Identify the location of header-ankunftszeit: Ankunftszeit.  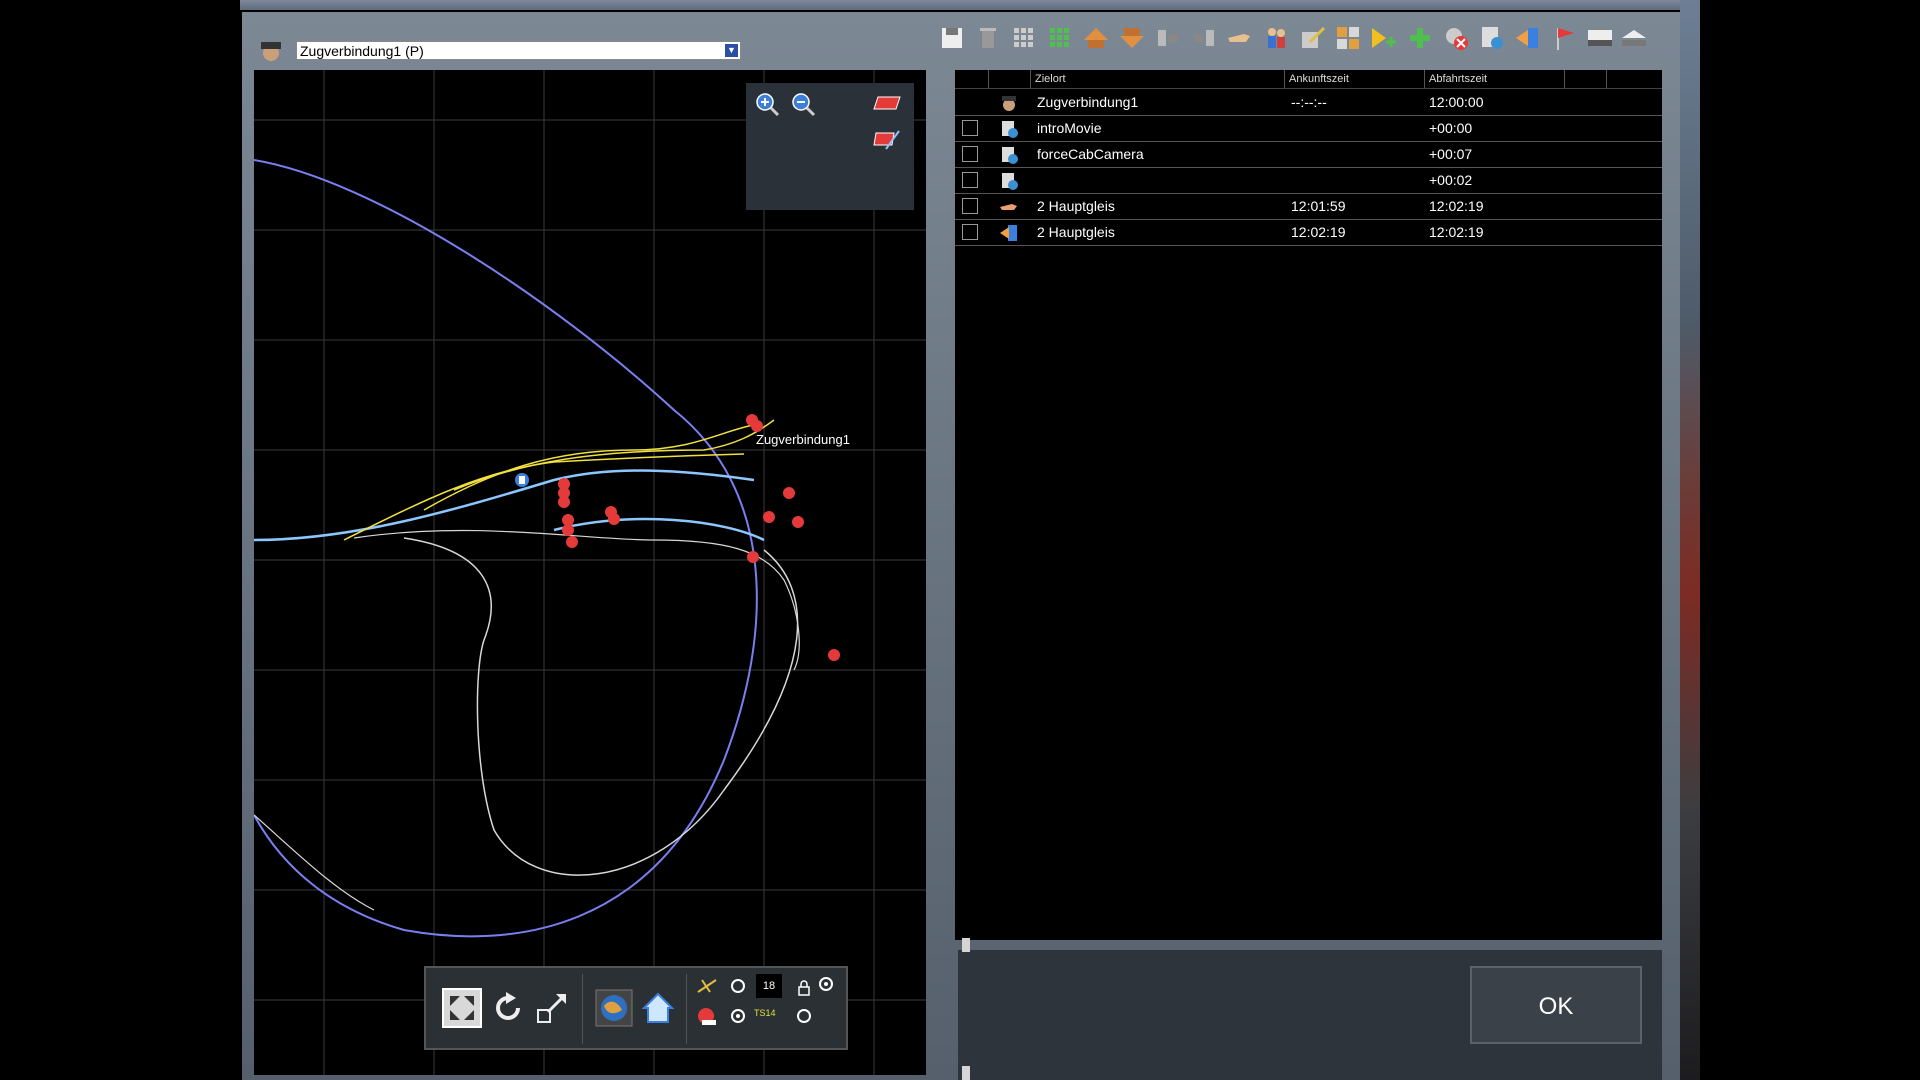
(1355, 79).